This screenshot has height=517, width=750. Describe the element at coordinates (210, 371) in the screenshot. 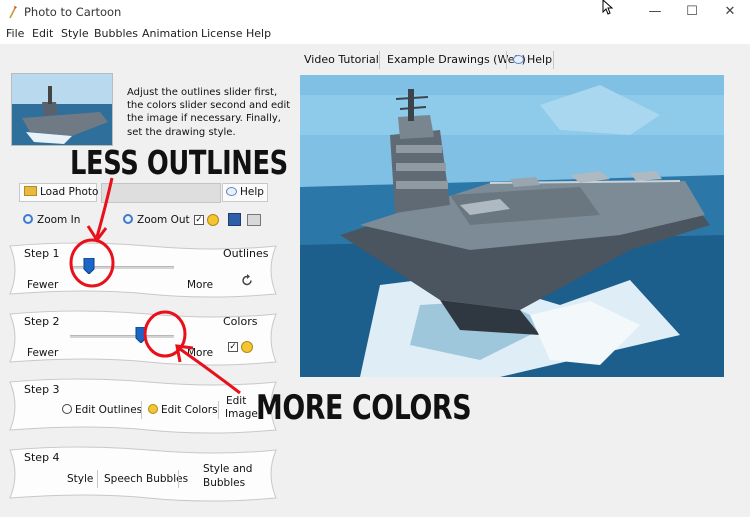

I see `annotation-arrow-colors` at that location.